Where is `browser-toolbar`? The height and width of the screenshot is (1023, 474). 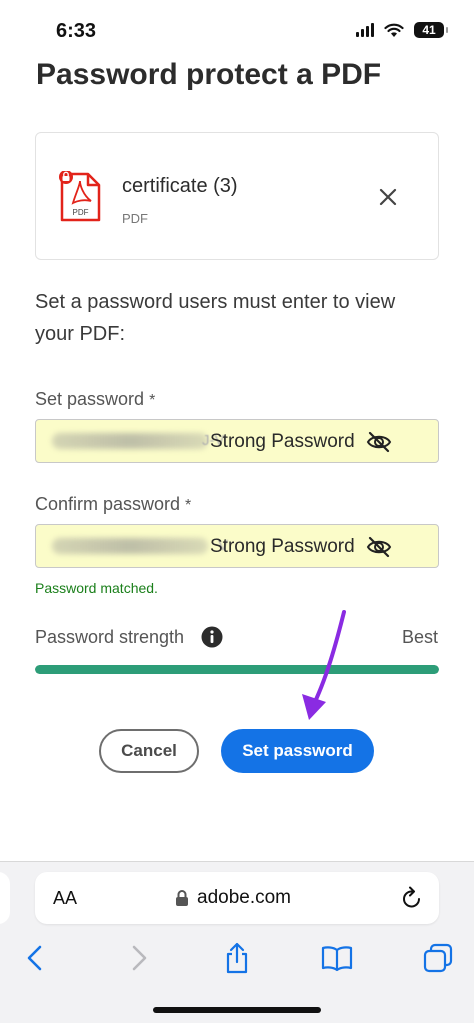 browser-toolbar is located at coordinates (237, 958).